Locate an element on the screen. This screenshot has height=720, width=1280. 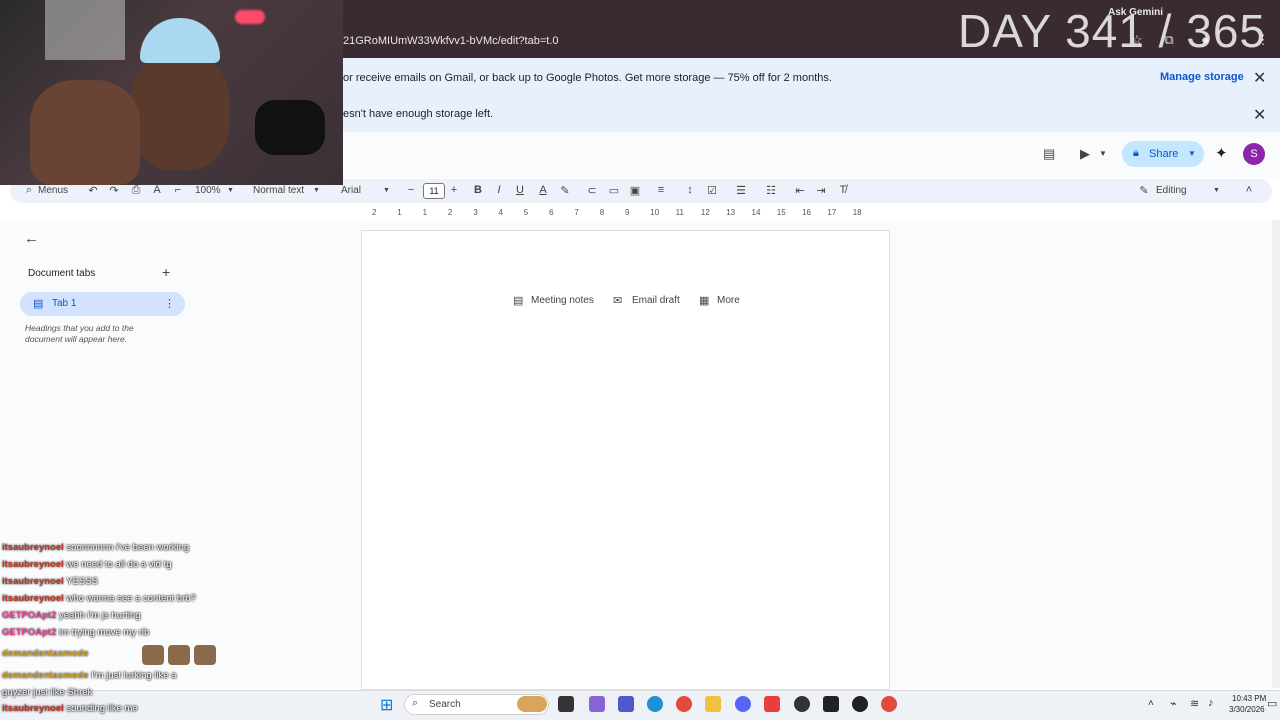
ruler-number: 13 is located at coordinates (731, 212).